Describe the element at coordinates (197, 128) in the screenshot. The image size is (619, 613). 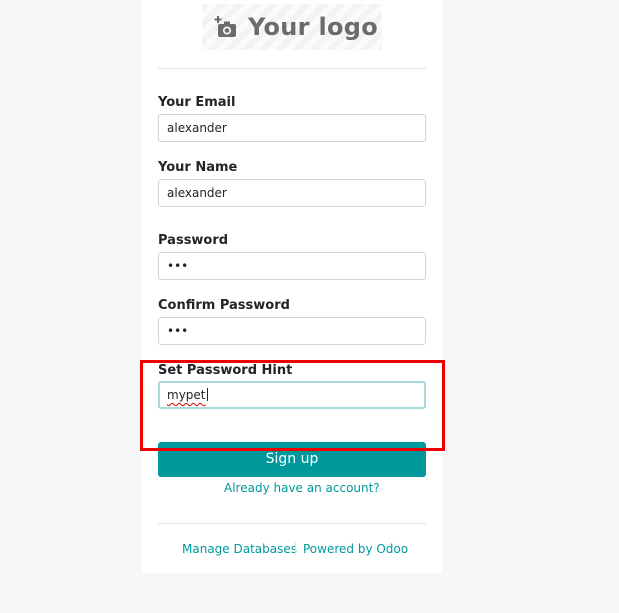
I see `email-value: alexander` at that location.